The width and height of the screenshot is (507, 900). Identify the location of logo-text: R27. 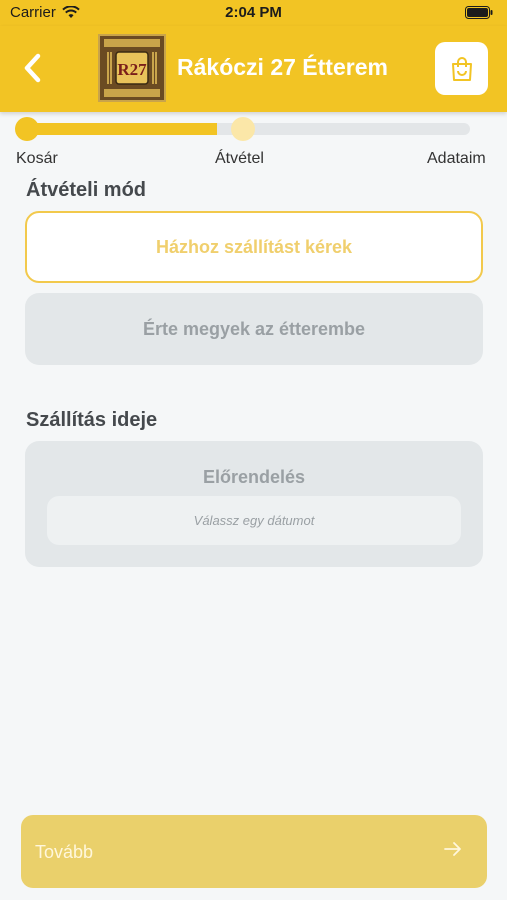
(132, 69).